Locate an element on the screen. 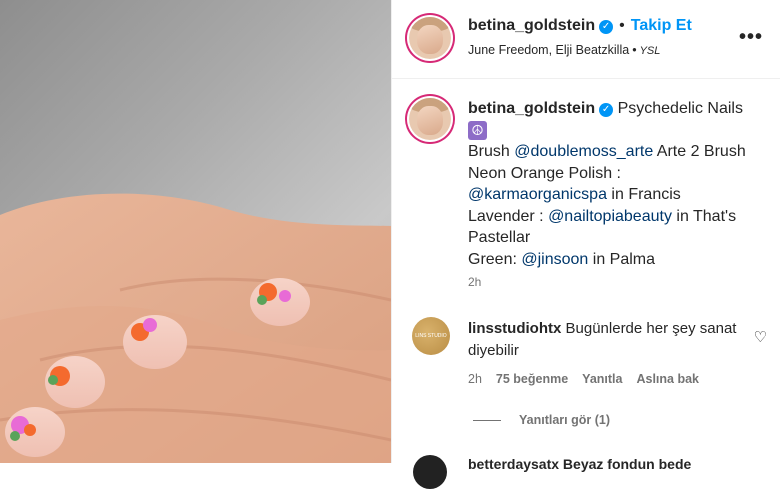  mention-link: @doublemoss_arte is located at coordinates (583, 151).